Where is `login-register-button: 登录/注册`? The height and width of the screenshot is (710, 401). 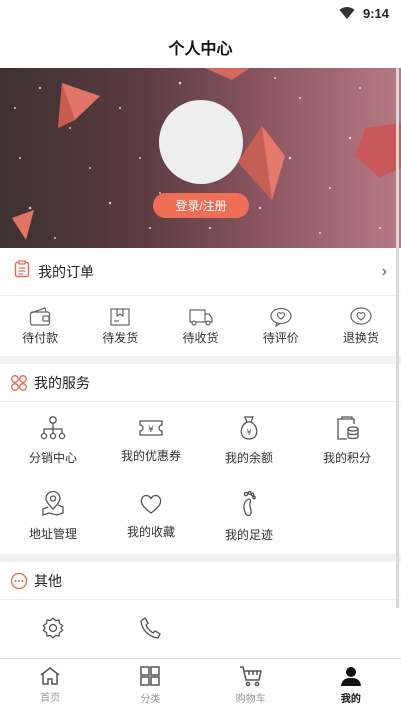 login-register-button: 登录/注册 is located at coordinates (201, 205).